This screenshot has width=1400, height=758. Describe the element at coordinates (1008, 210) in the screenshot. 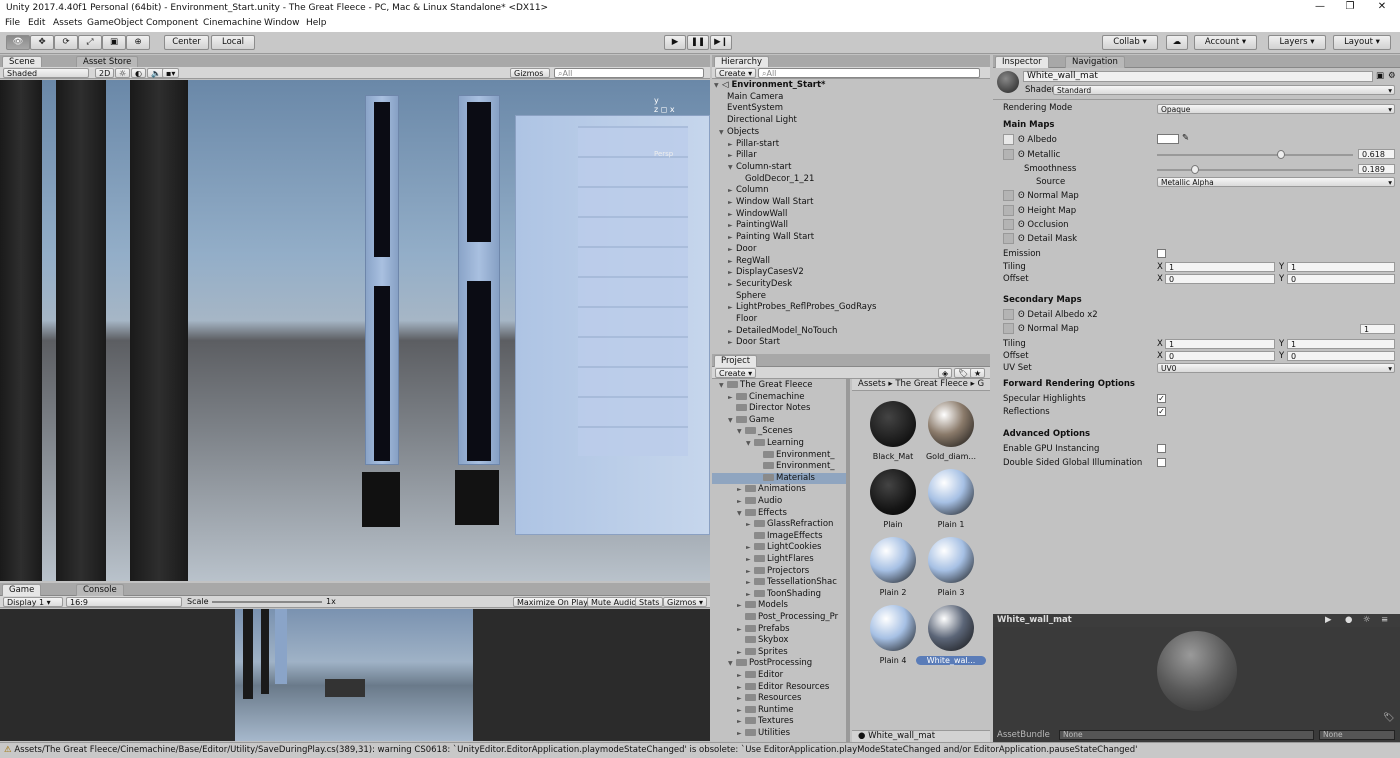

I see `height-map-slot` at that location.